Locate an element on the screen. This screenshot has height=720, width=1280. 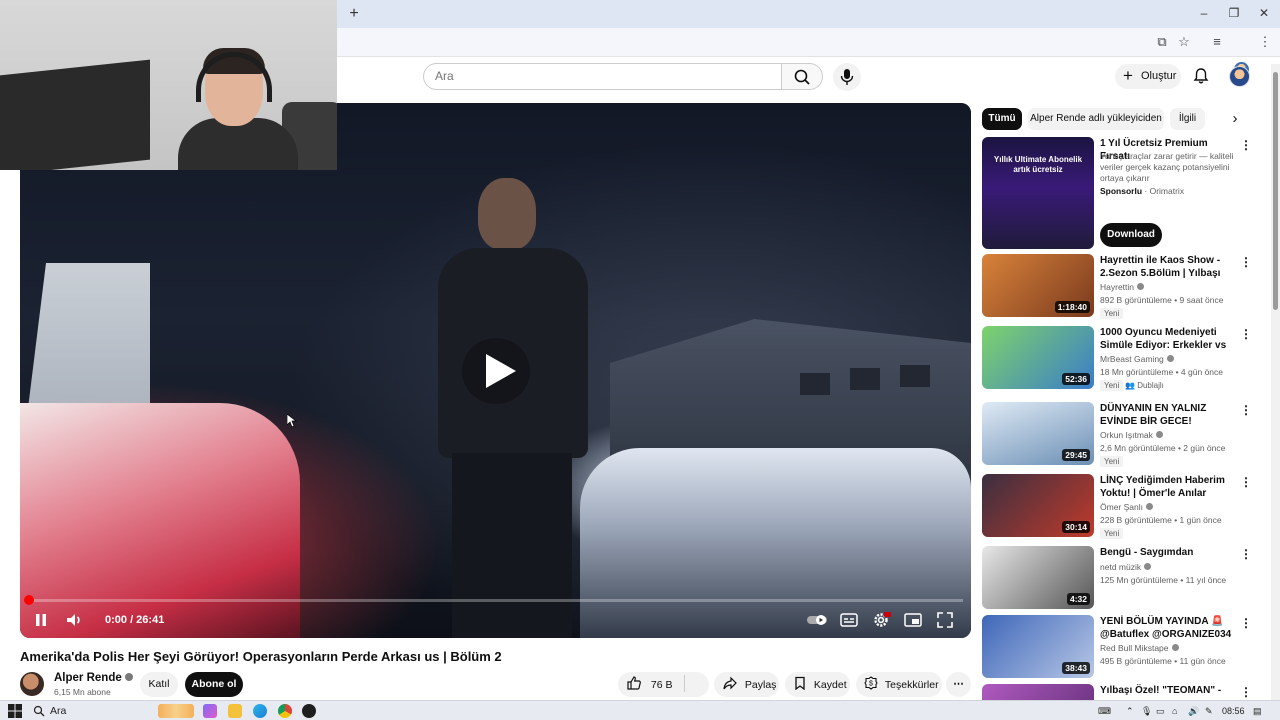
video-thumbnail: 52:36 is located at coordinates (1038, 357).